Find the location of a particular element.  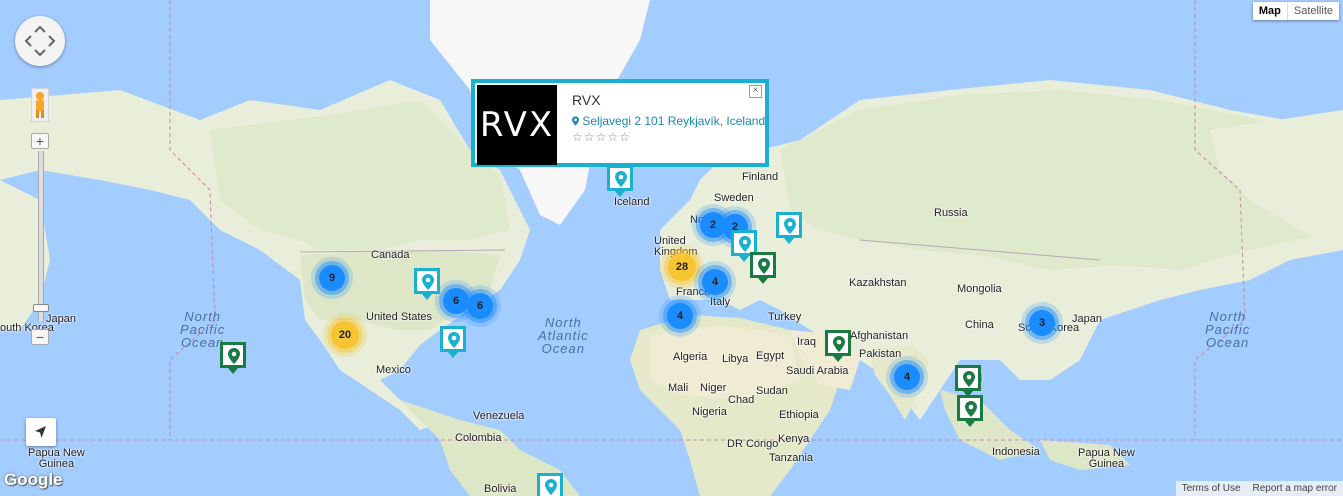

label-afghanistan: Afghanistan is located at coordinates (879, 336).